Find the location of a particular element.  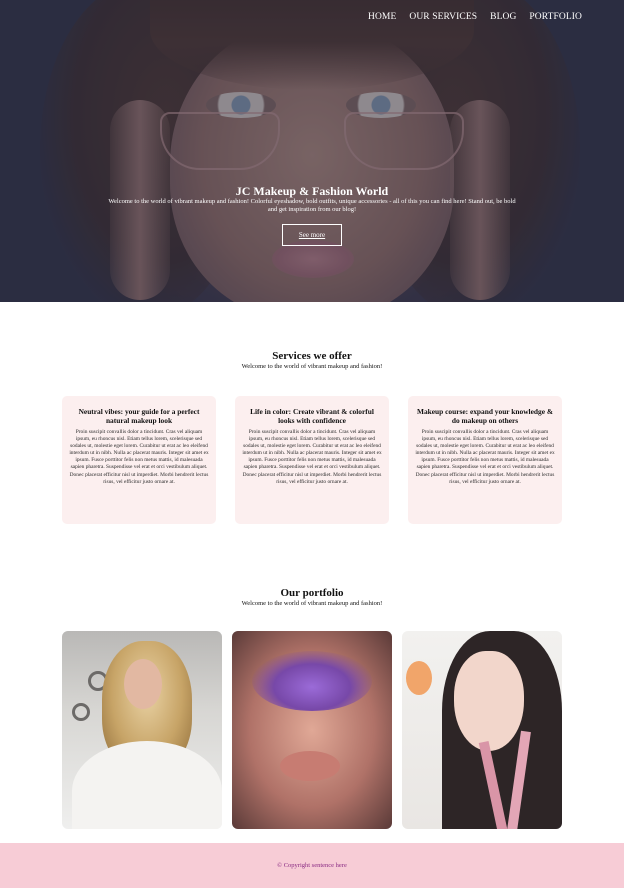

hero-title: JC Makeup & Fashion World is located at coordinates (312, 191).